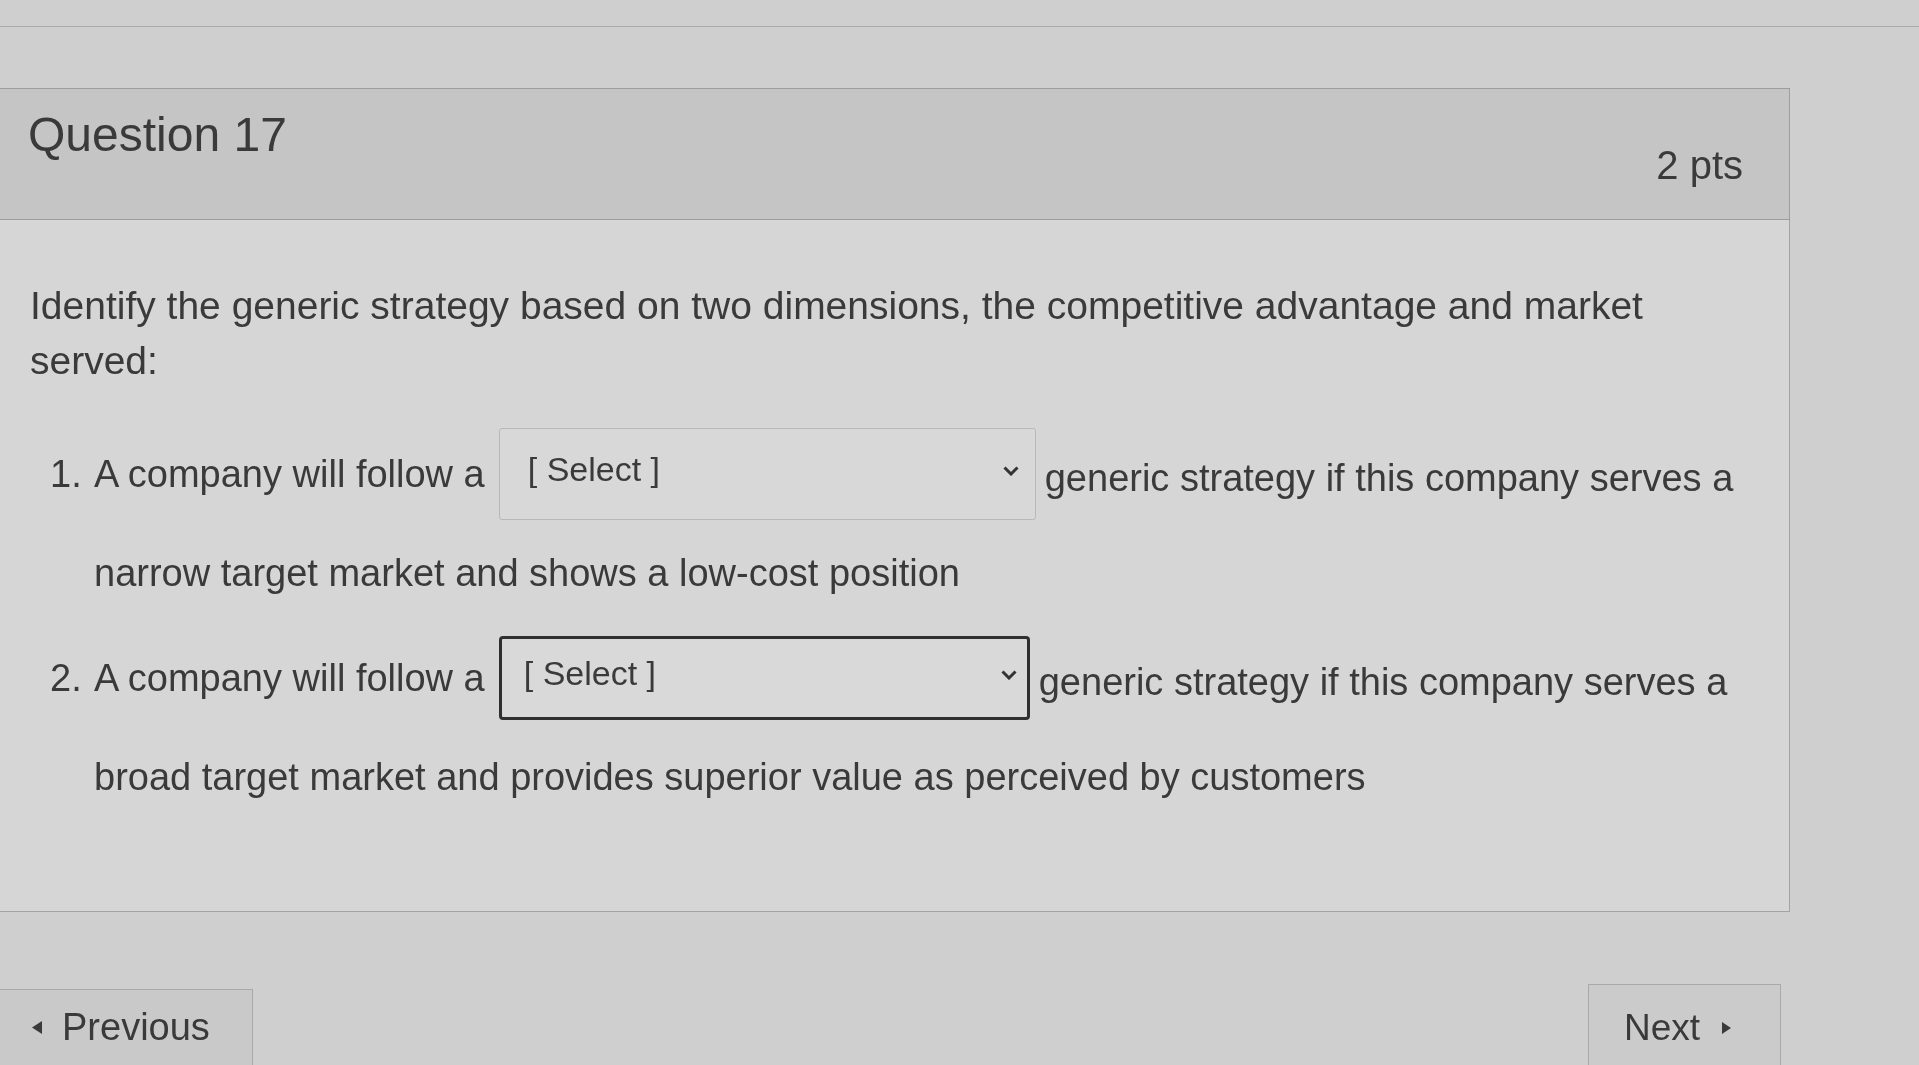  I want to click on item-number: 1., so click(66, 474).